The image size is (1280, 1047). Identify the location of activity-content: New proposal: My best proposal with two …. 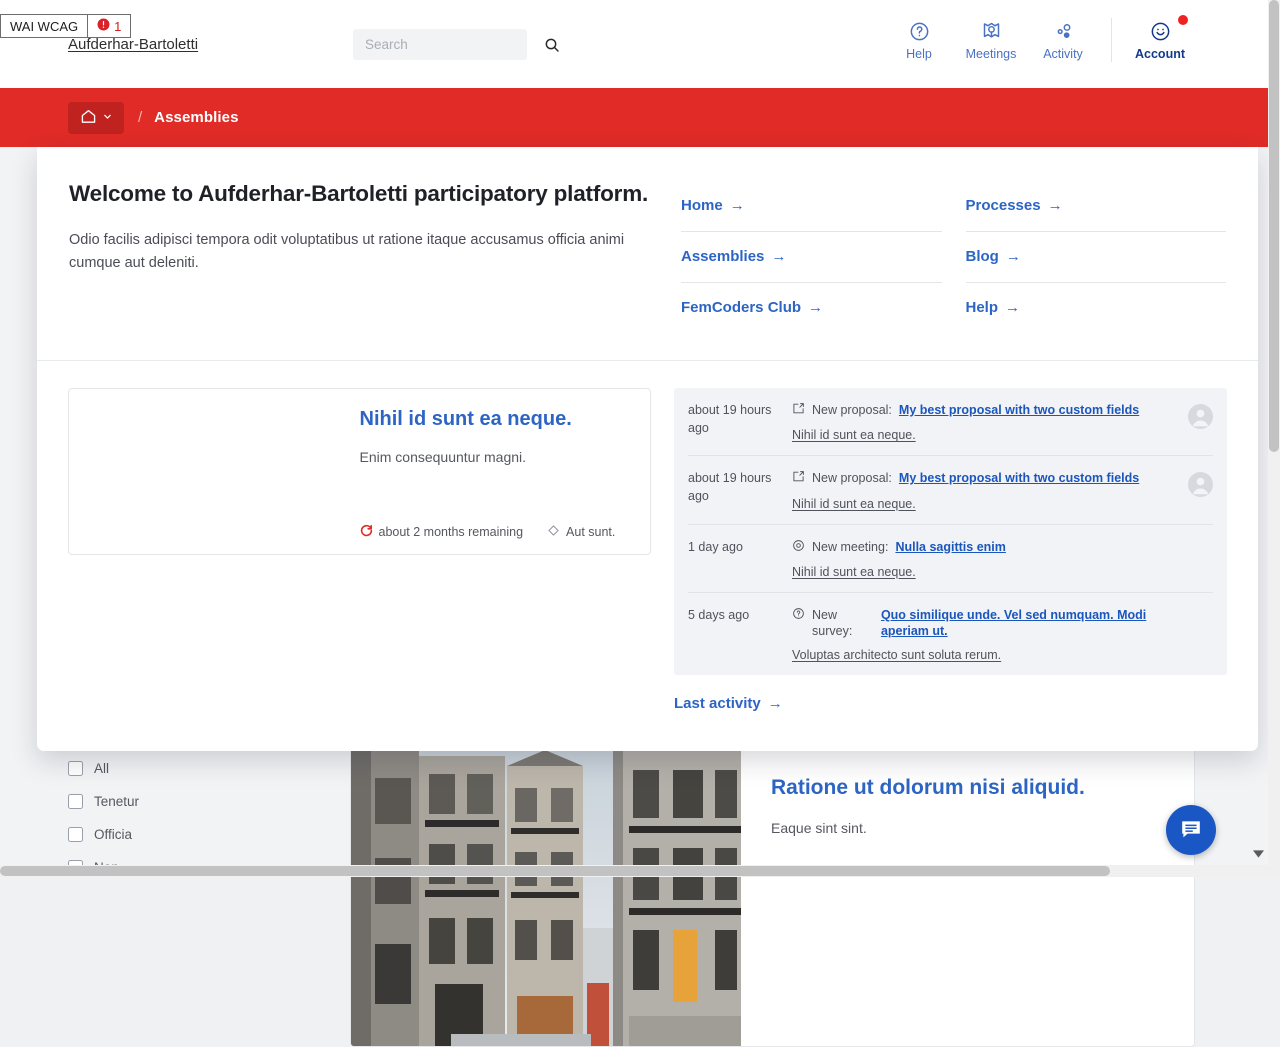
(987, 490).